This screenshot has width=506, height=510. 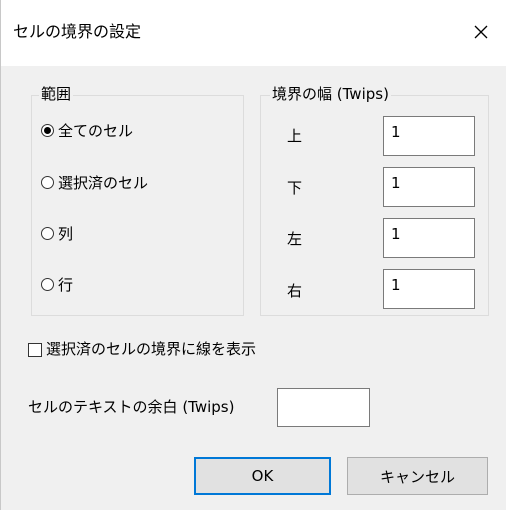 I want to click on show-border-checkbox, so click(x=35, y=350).